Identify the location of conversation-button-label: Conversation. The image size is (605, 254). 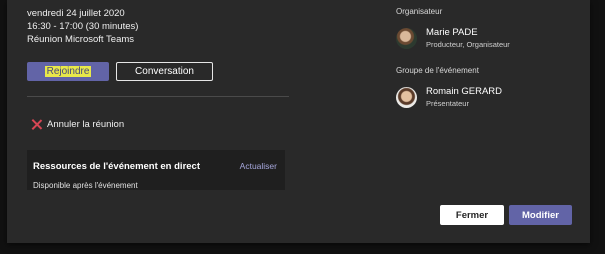
(164, 71).